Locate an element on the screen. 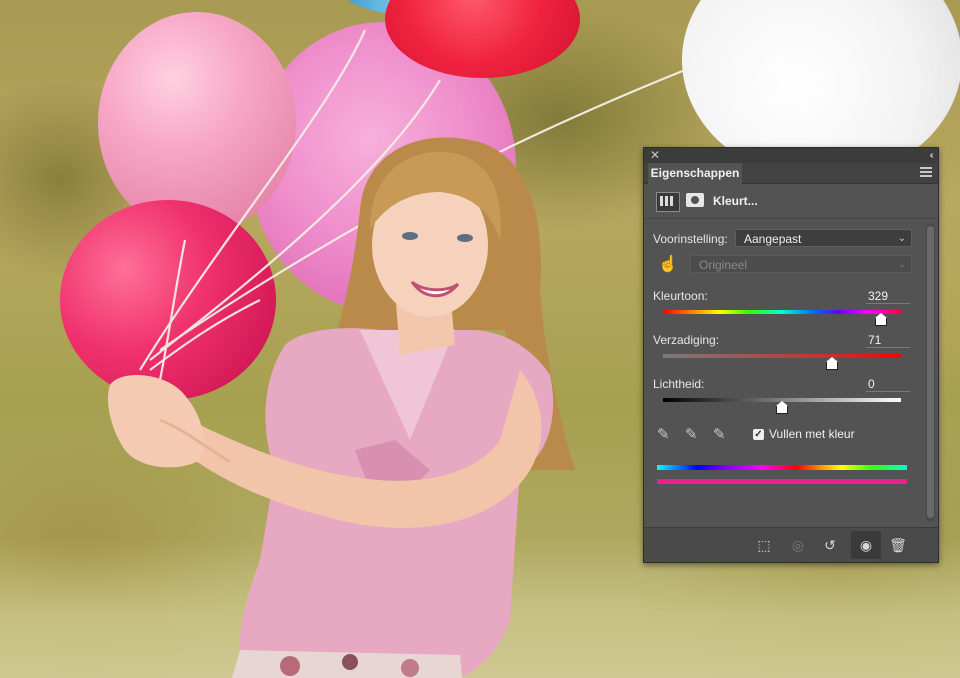  hue-label: Kleurtoon: is located at coordinates (680, 296).